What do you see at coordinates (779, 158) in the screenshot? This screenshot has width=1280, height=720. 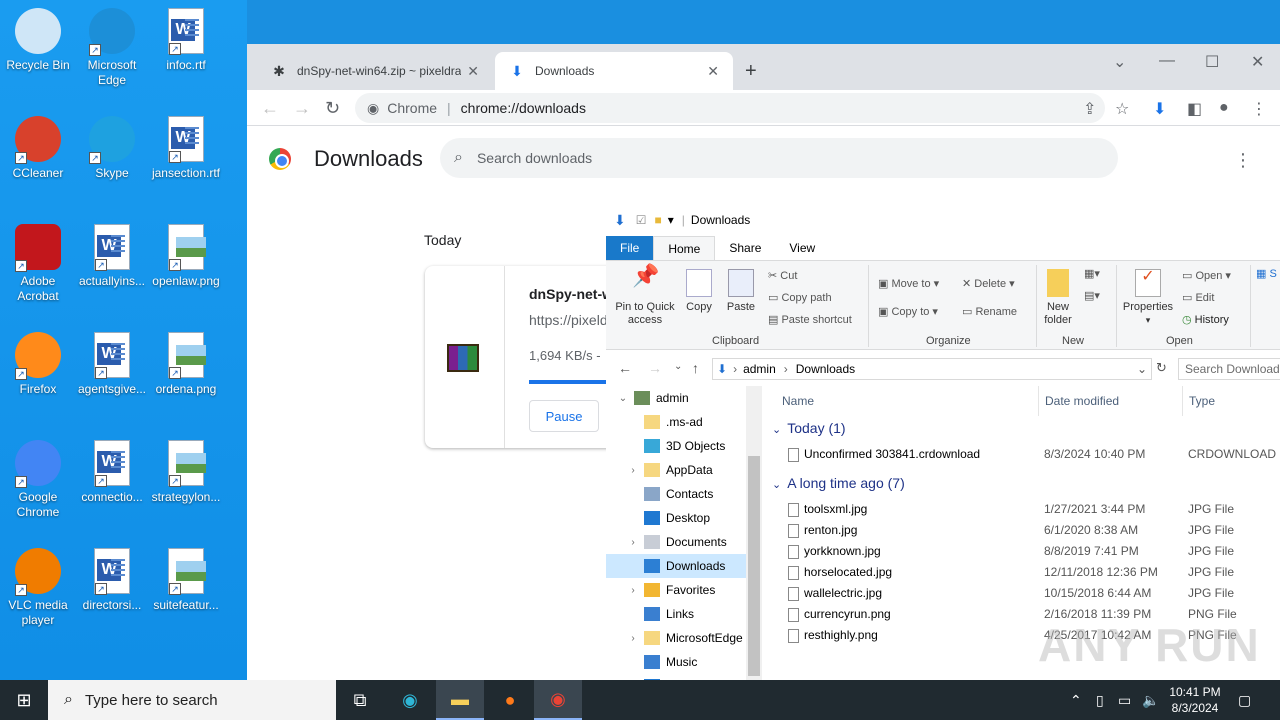 I see `search-downloads-input: ⌕ Search downloads` at bounding box center [779, 158].